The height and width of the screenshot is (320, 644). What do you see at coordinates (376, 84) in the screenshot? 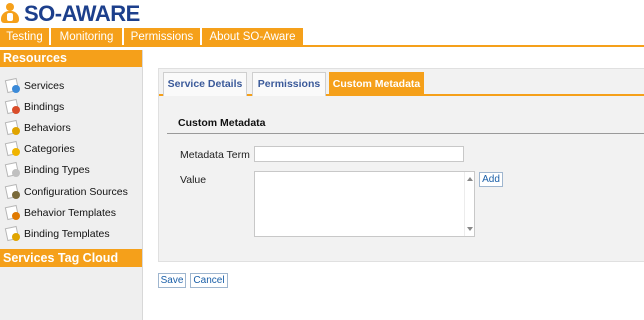
I see `tab-custom-metadata: Custom Metadata` at bounding box center [376, 84].